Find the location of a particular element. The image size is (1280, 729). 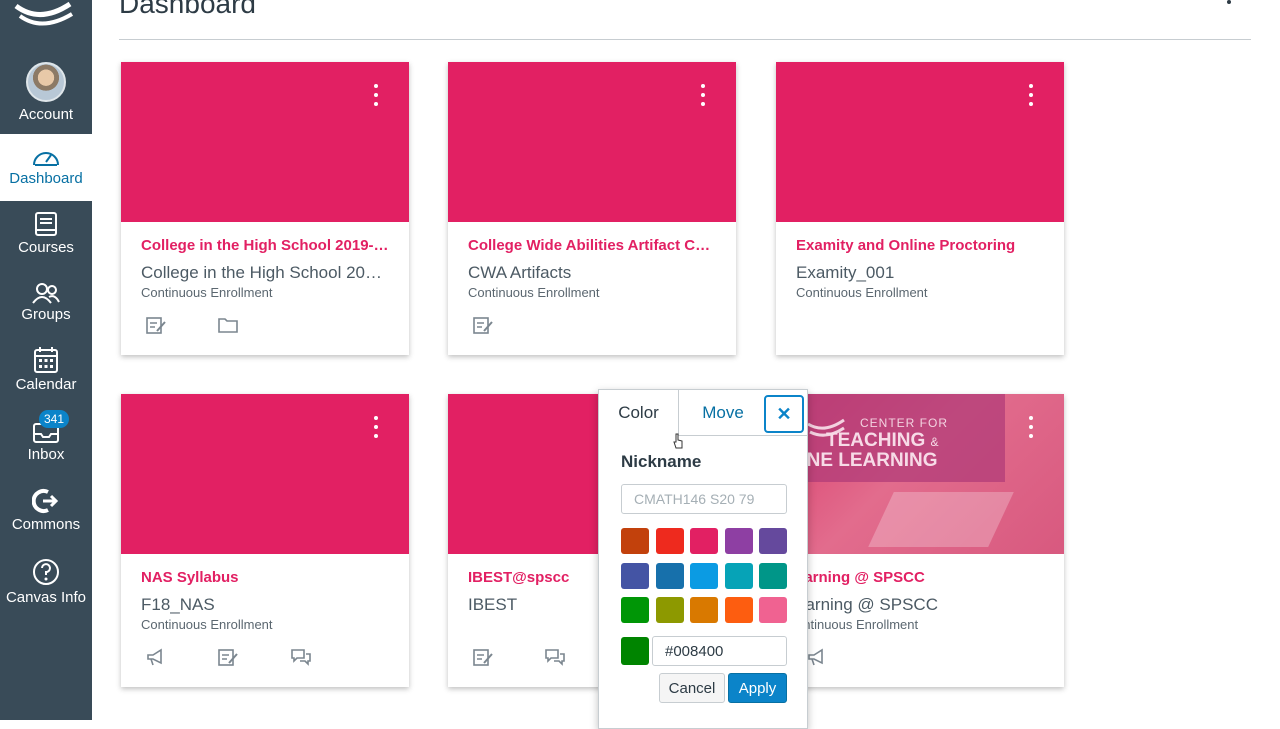

commons-icon is located at coordinates (45, 501).